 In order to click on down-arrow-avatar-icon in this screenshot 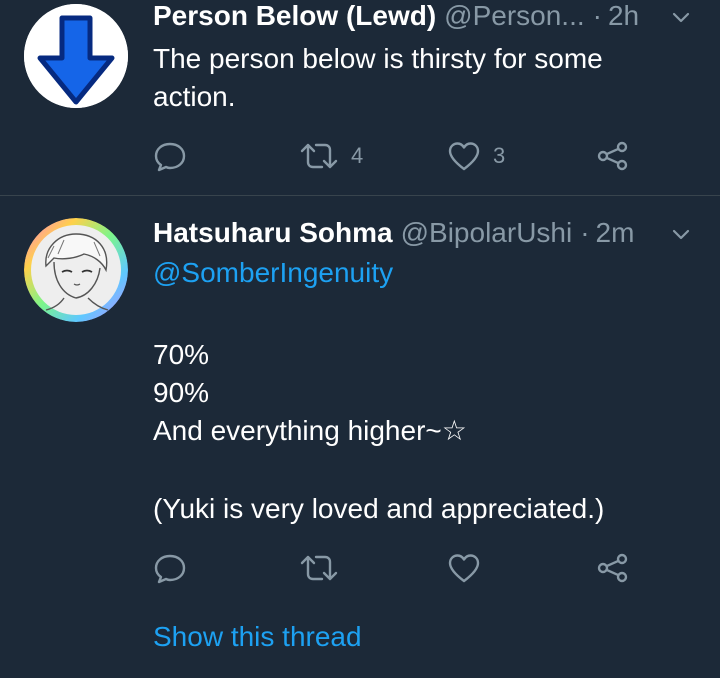, I will do `click(76, 56)`.